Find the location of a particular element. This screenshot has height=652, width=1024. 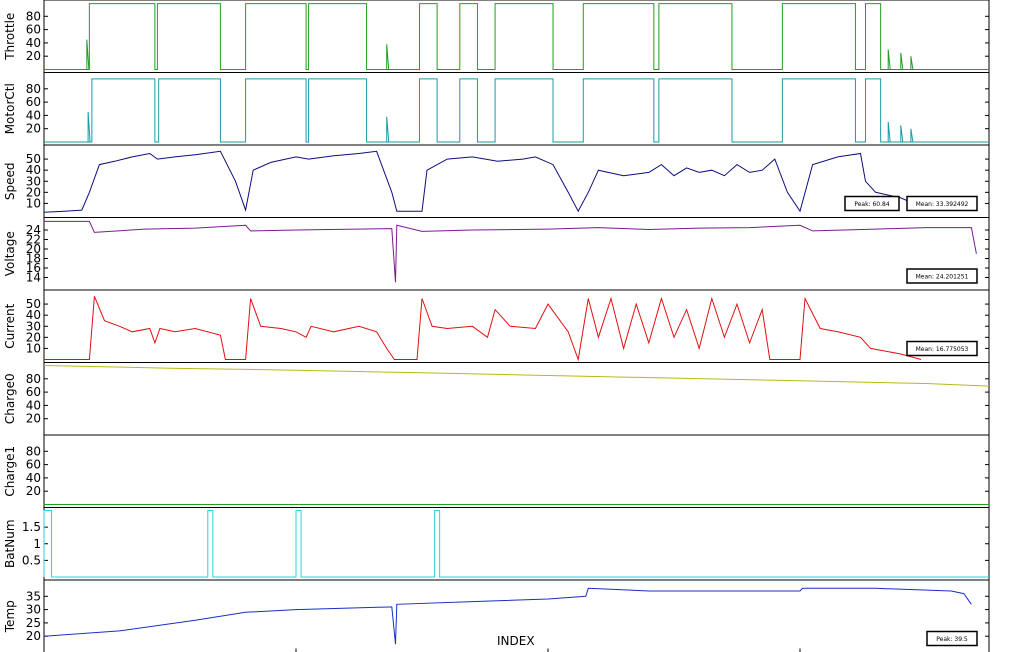

series-line-speed is located at coordinates (482, 181).